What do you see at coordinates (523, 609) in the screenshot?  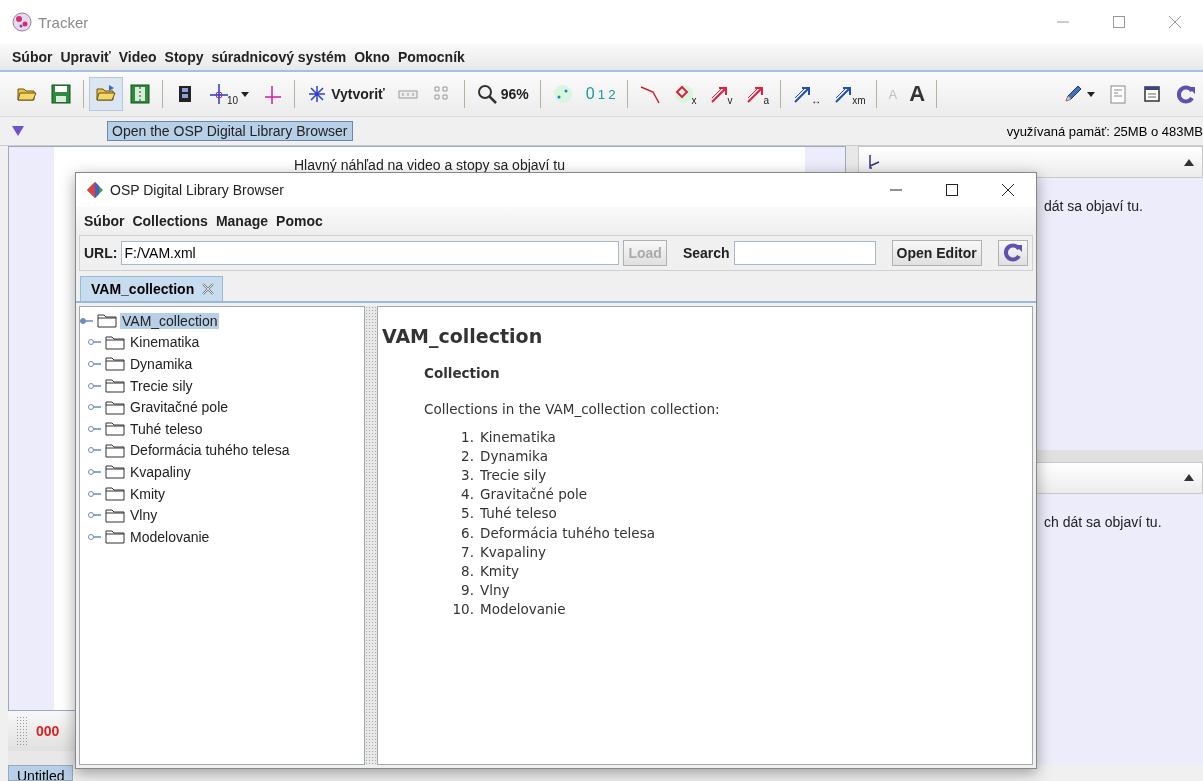 I see `list-item: Modelovanie` at bounding box center [523, 609].